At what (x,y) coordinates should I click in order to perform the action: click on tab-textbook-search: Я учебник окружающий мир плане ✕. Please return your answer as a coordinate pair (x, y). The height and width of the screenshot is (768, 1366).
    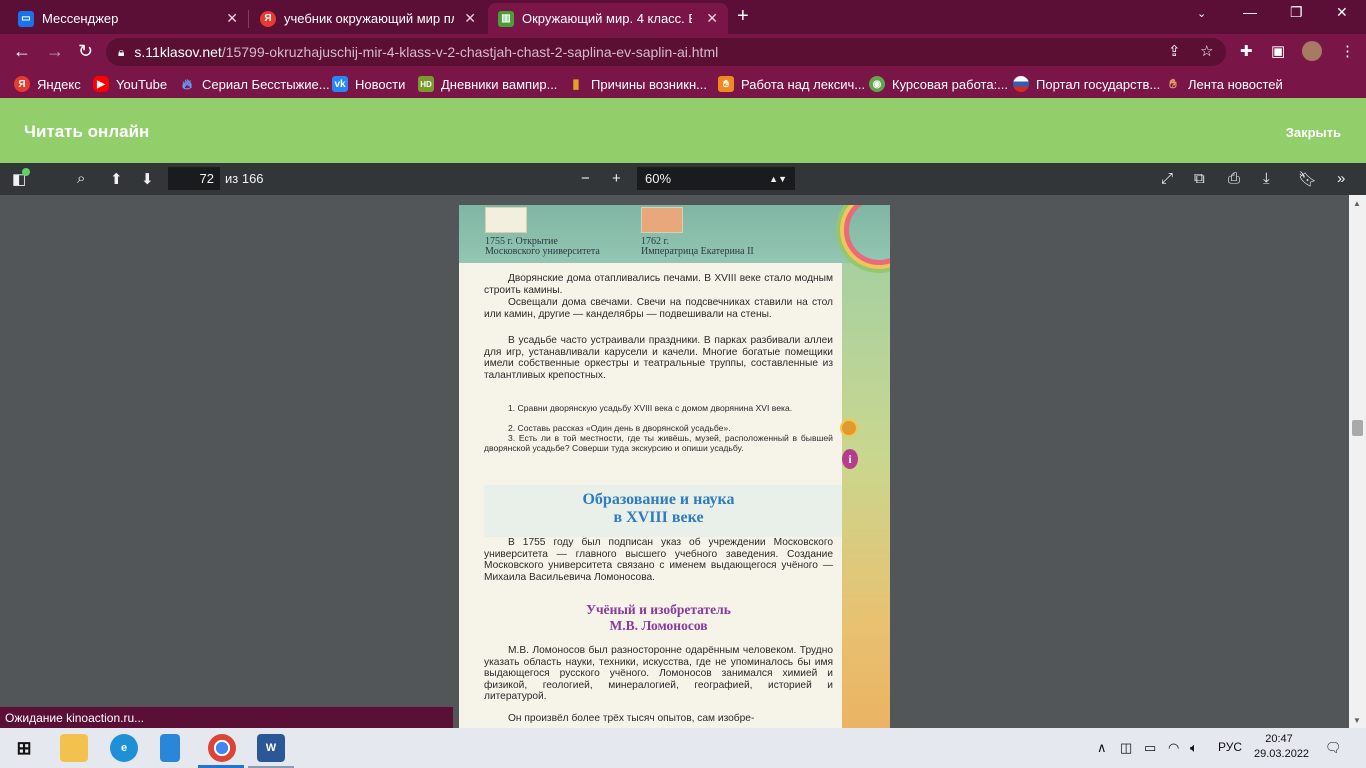
    Looking at the image, I should click on (368, 18).